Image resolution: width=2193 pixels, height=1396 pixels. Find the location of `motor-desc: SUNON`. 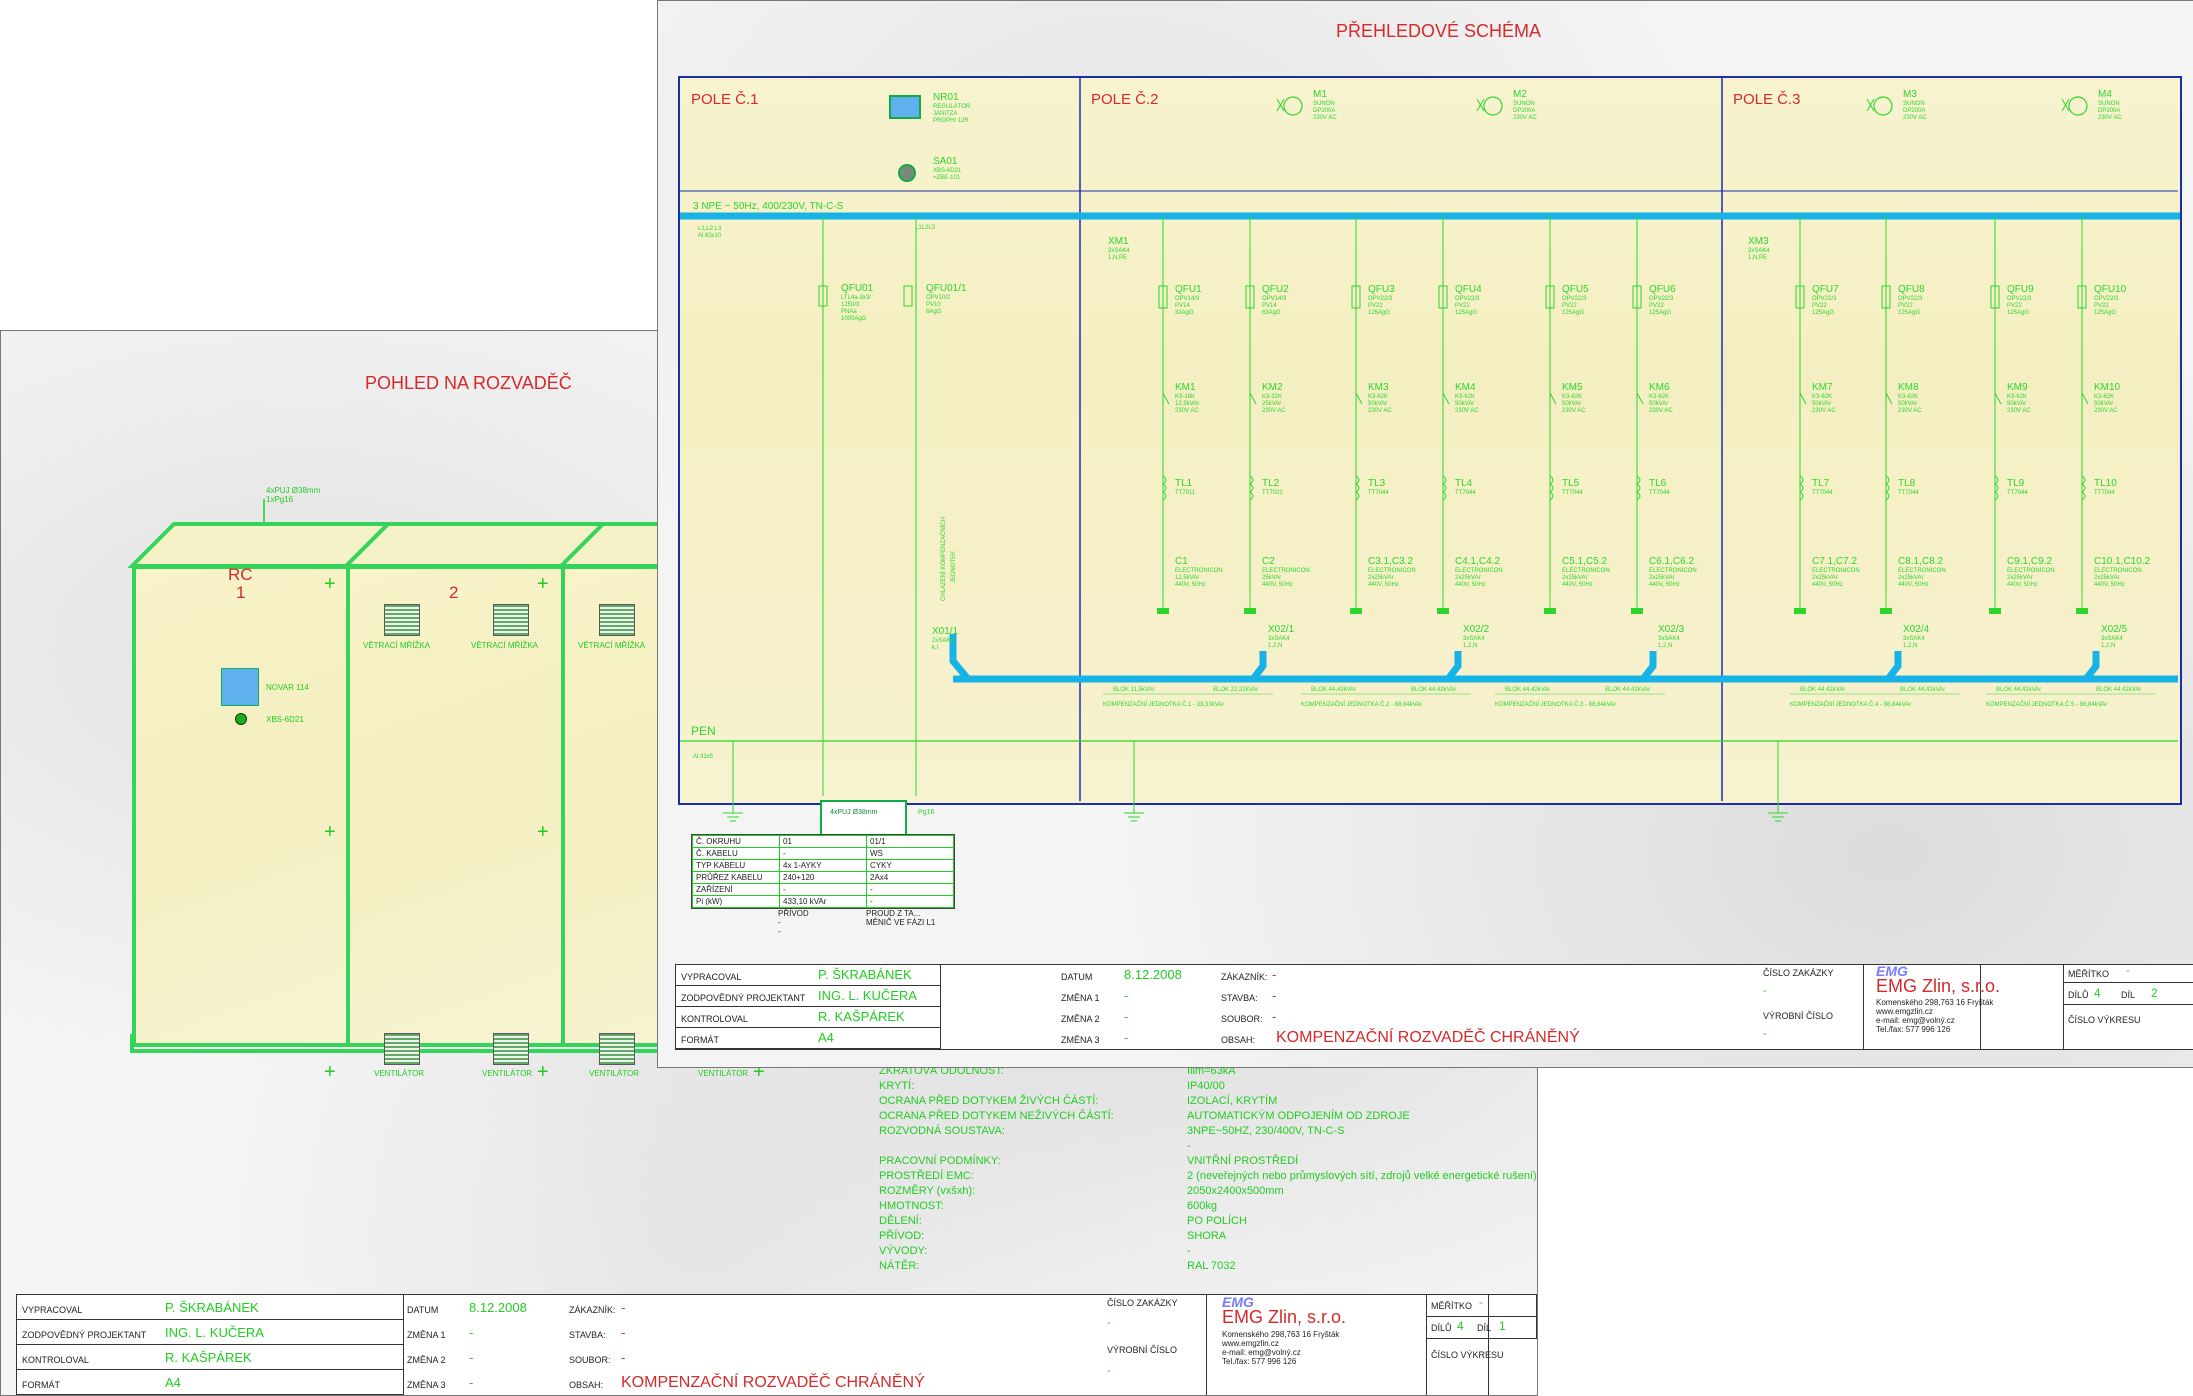

motor-desc: SUNON is located at coordinates (2109, 104).